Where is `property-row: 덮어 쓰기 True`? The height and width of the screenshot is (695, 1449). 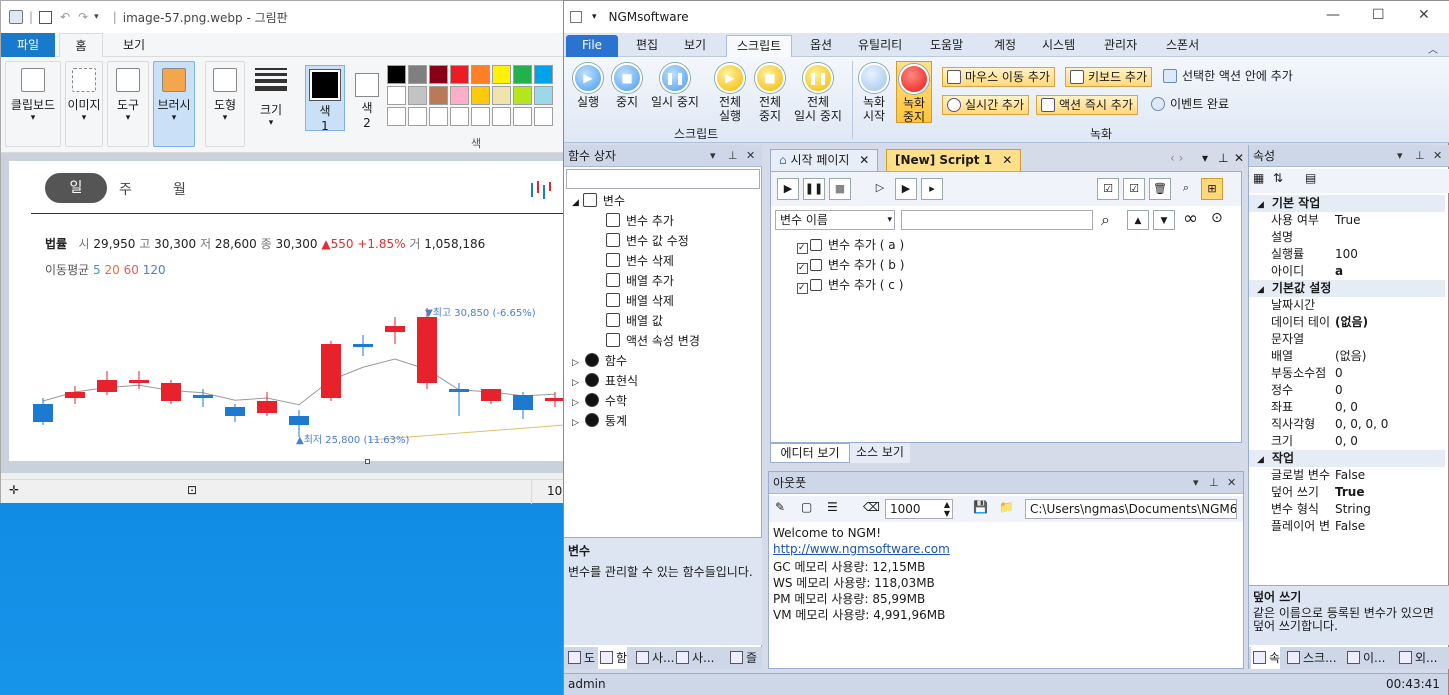
property-row: 덮어 쓰기 True is located at coordinates (1347, 492).